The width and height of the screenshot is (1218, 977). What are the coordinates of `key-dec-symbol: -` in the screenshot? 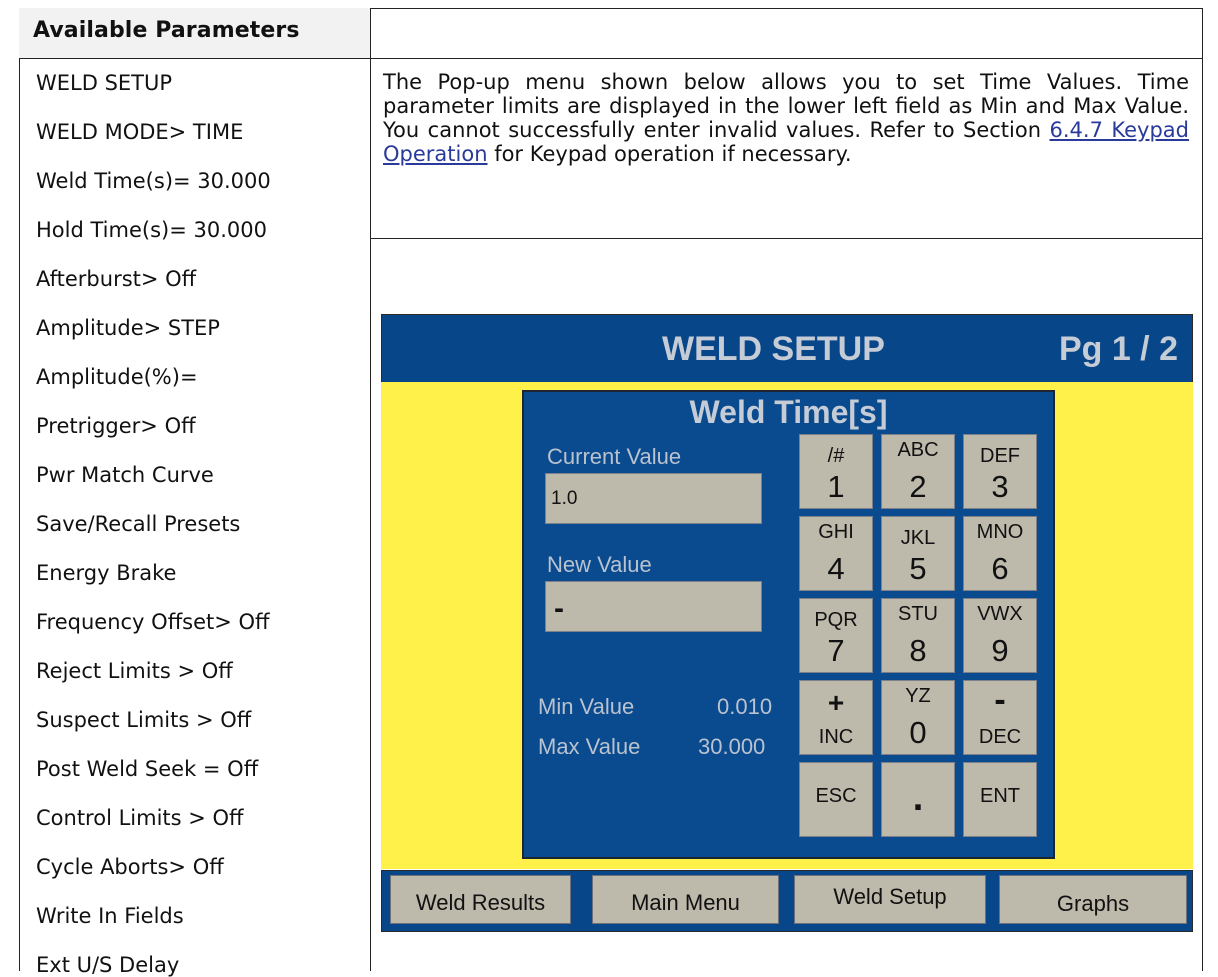 It's located at (1000, 700).